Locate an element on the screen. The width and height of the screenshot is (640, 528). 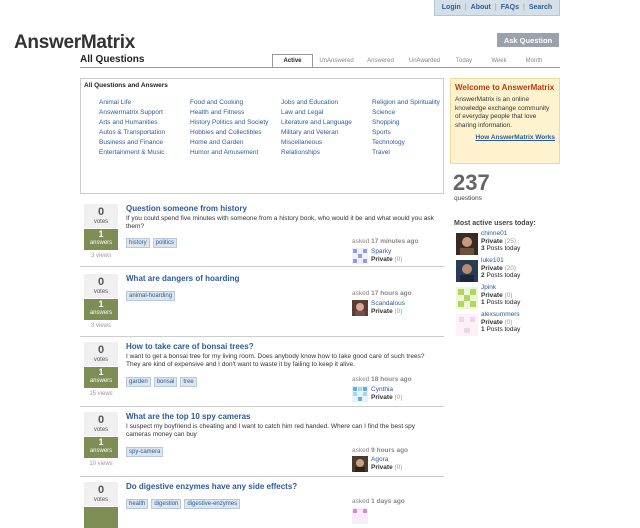
tab-unawarded: UnAwarded is located at coordinates (424, 60).